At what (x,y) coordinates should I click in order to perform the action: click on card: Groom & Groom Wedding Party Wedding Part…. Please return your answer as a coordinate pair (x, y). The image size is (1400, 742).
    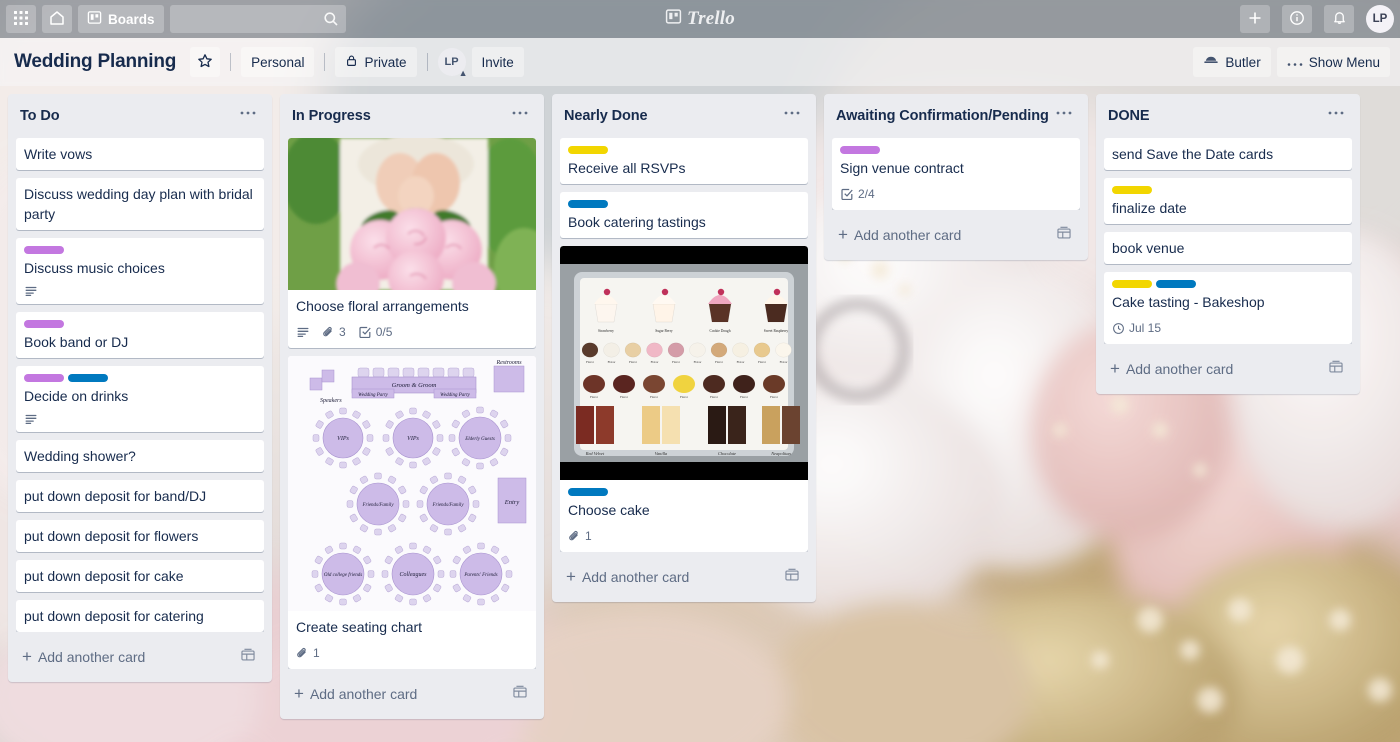
    Looking at the image, I should click on (412, 512).